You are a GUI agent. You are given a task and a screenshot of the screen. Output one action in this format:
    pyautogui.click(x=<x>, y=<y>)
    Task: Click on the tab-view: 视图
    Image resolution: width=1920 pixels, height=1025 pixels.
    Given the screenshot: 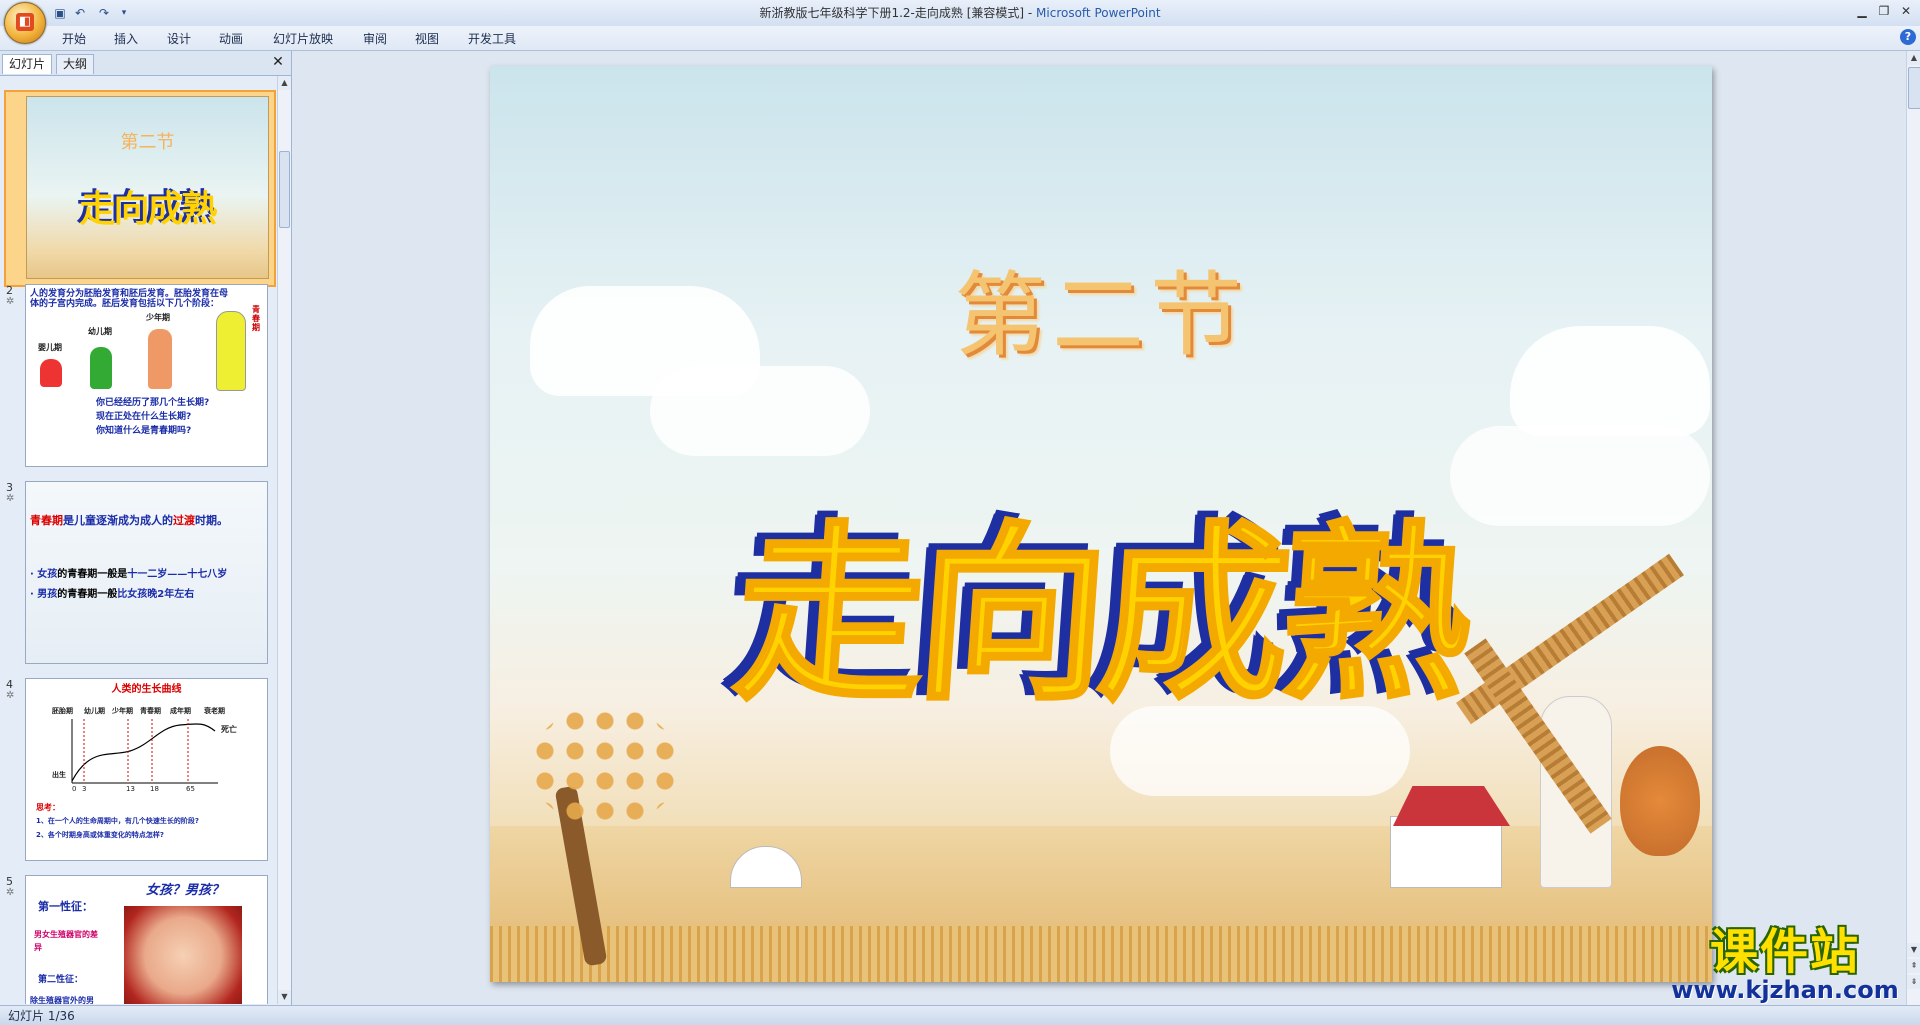 What is the action you would take?
    pyautogui.click(x=427, y=39)
    